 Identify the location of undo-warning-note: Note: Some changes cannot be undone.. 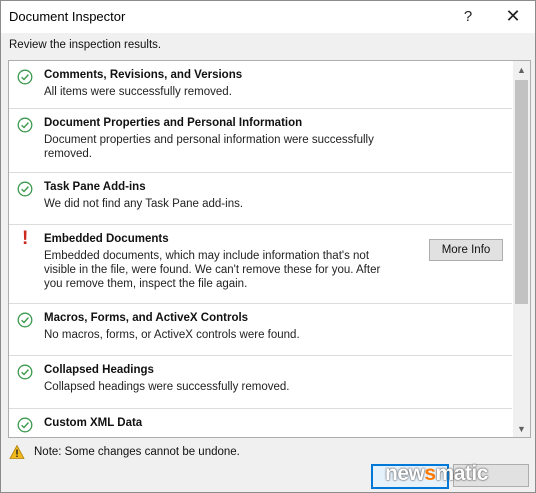
(124, 452).